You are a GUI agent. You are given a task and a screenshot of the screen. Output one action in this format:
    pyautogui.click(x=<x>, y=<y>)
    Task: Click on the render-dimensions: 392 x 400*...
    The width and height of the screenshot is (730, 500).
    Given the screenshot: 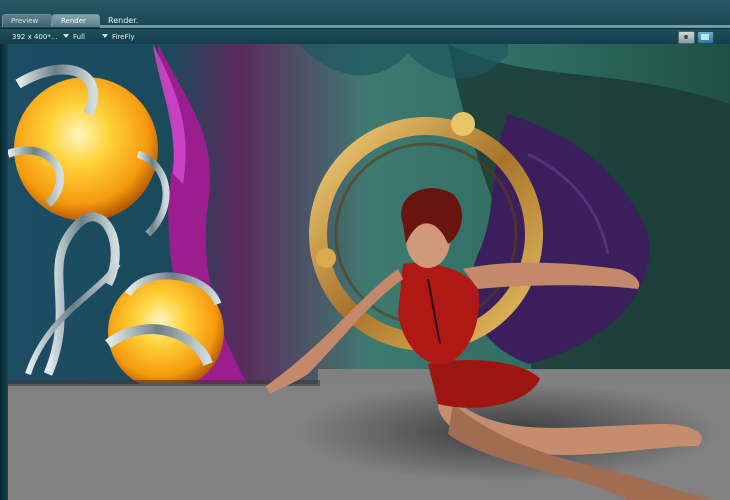 What is the action you would take?
    pyautogui.click(x=35, y=37)
    